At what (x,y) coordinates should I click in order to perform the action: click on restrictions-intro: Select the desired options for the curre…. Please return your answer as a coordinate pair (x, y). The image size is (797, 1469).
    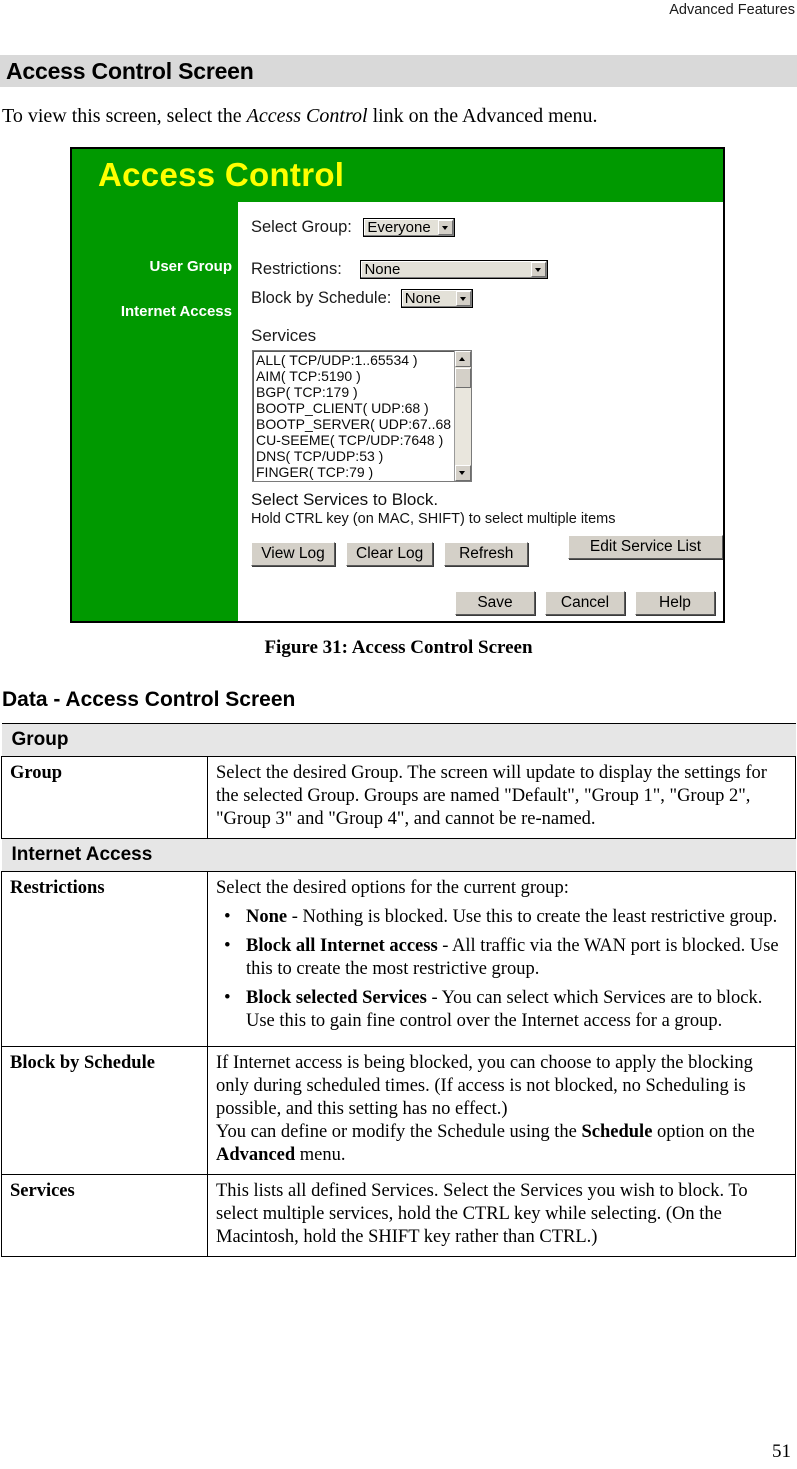
    Looking at the image, I should click on (392, 888).